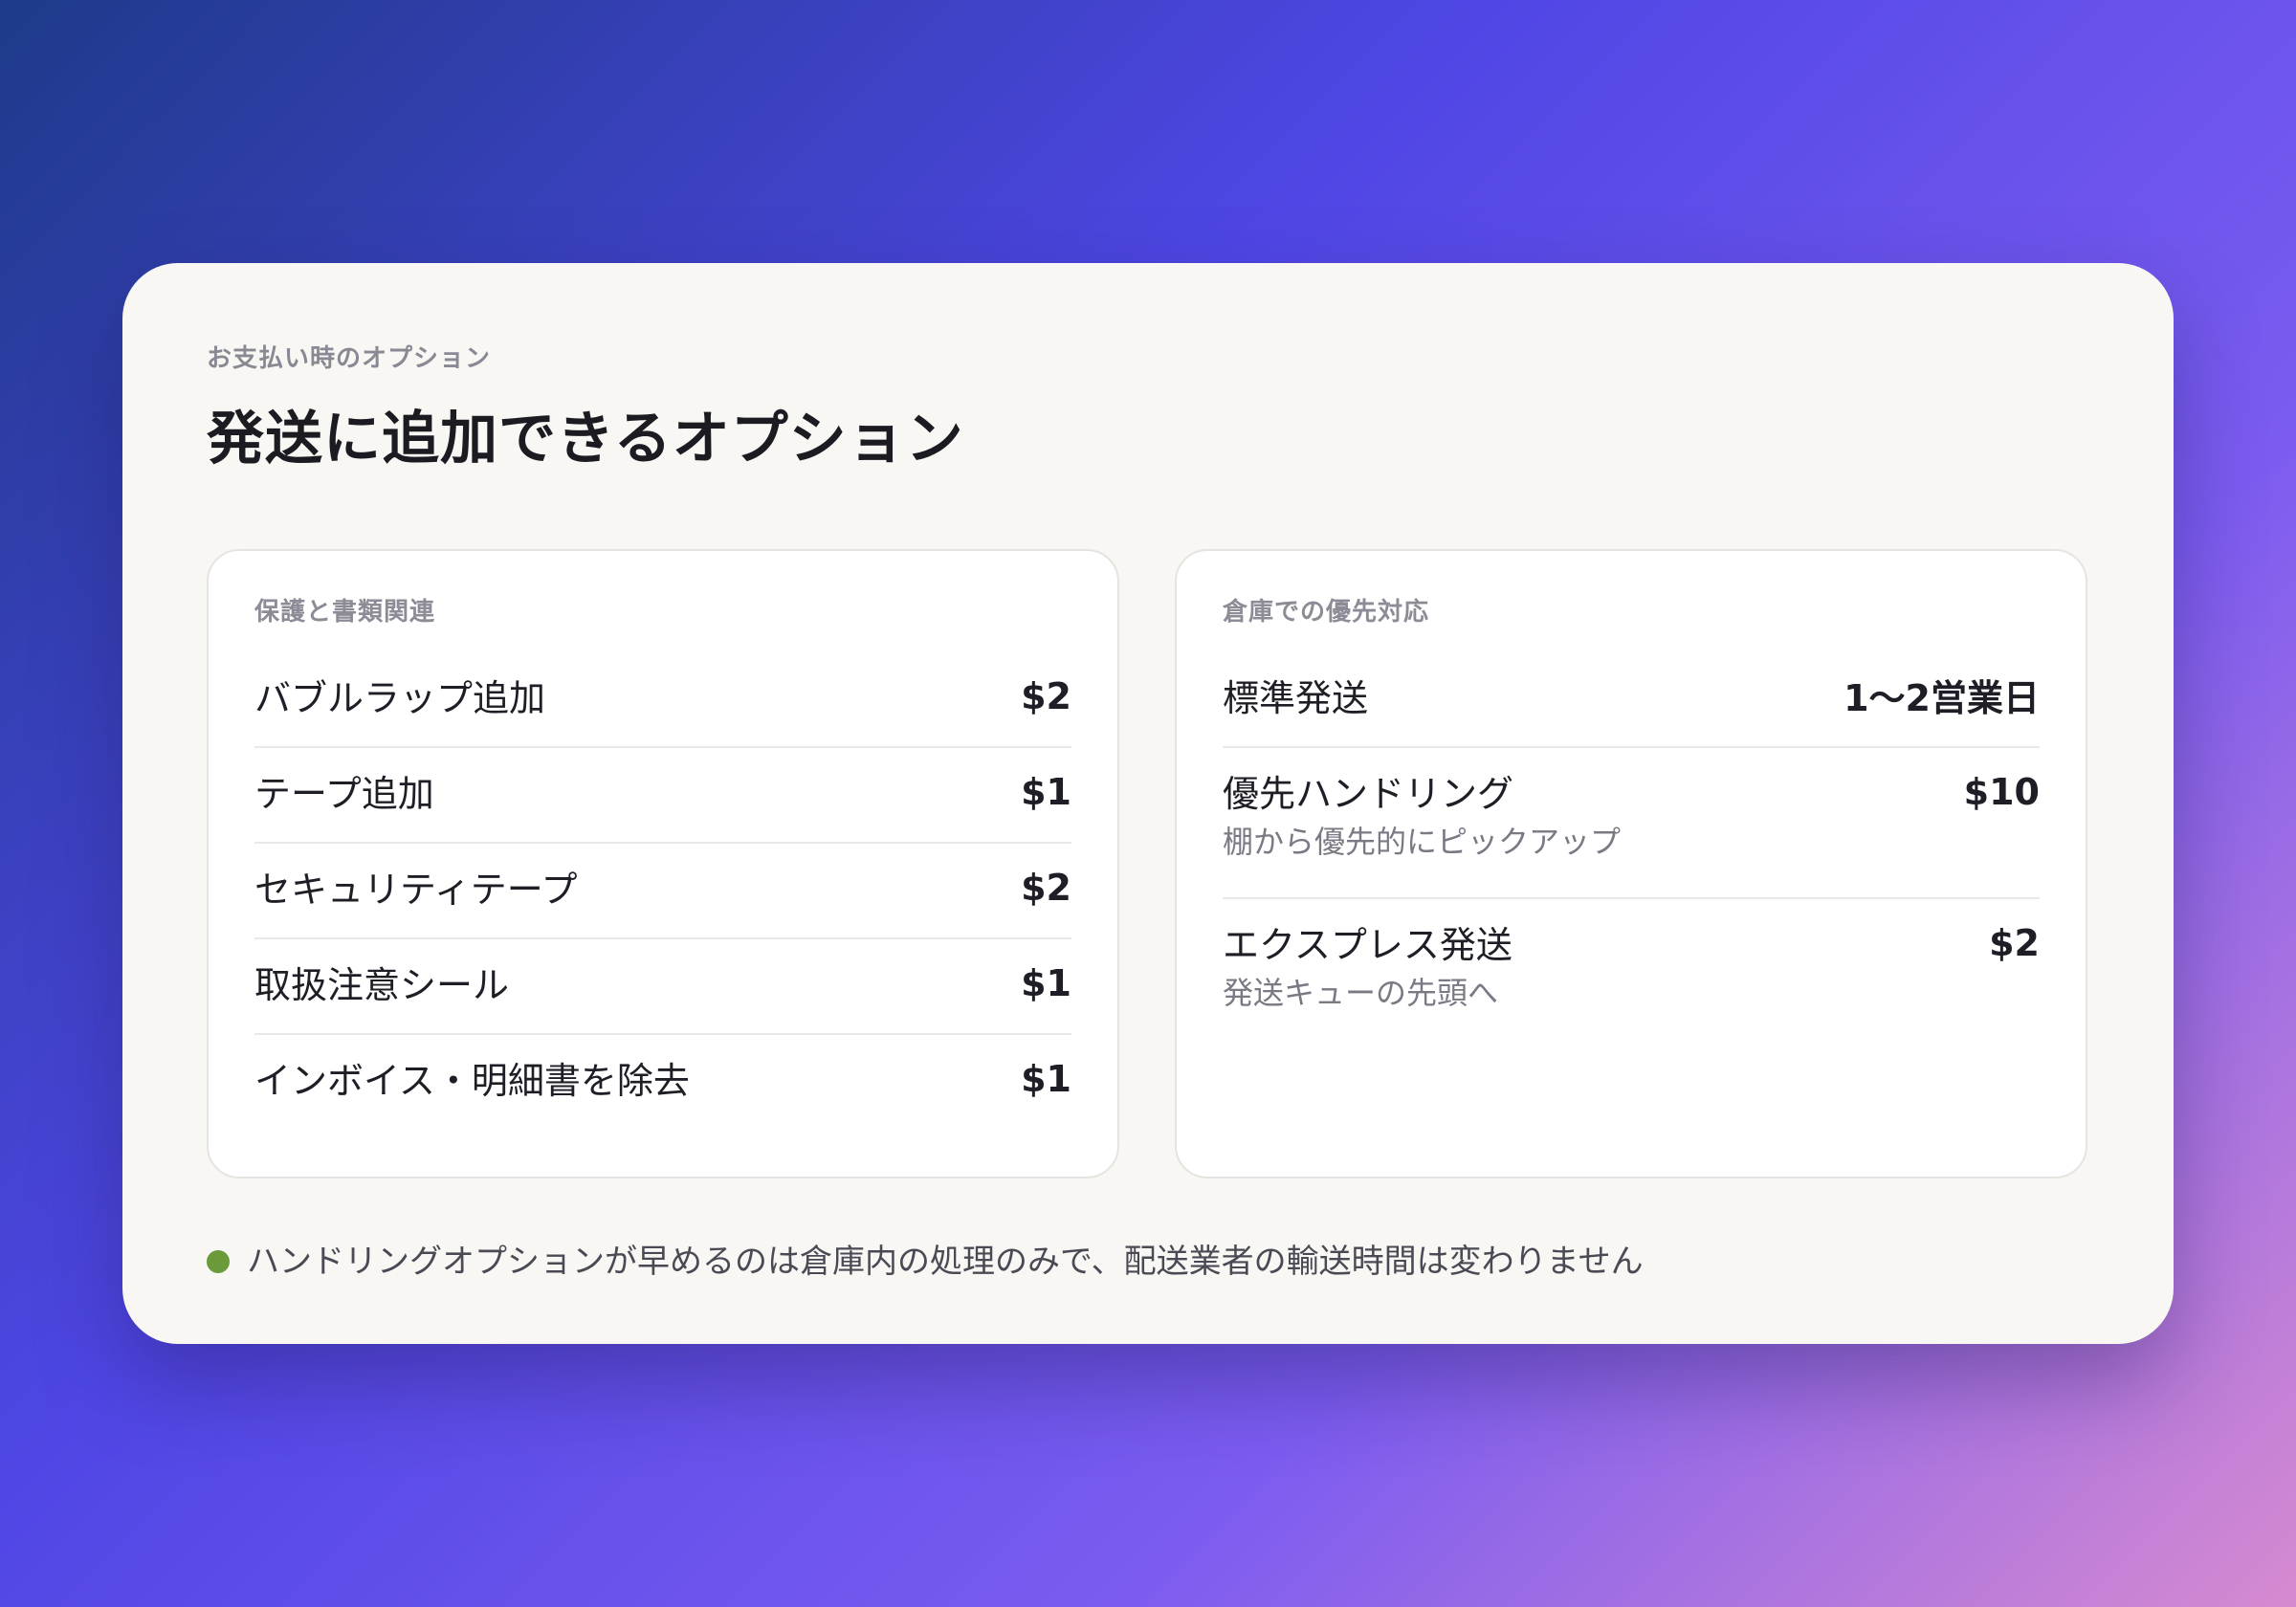  What do you see at coordinates (586, 439) in the screenshot?
I see `page-title: 発送に追加できるオプション` at bounding box center [586, 439].